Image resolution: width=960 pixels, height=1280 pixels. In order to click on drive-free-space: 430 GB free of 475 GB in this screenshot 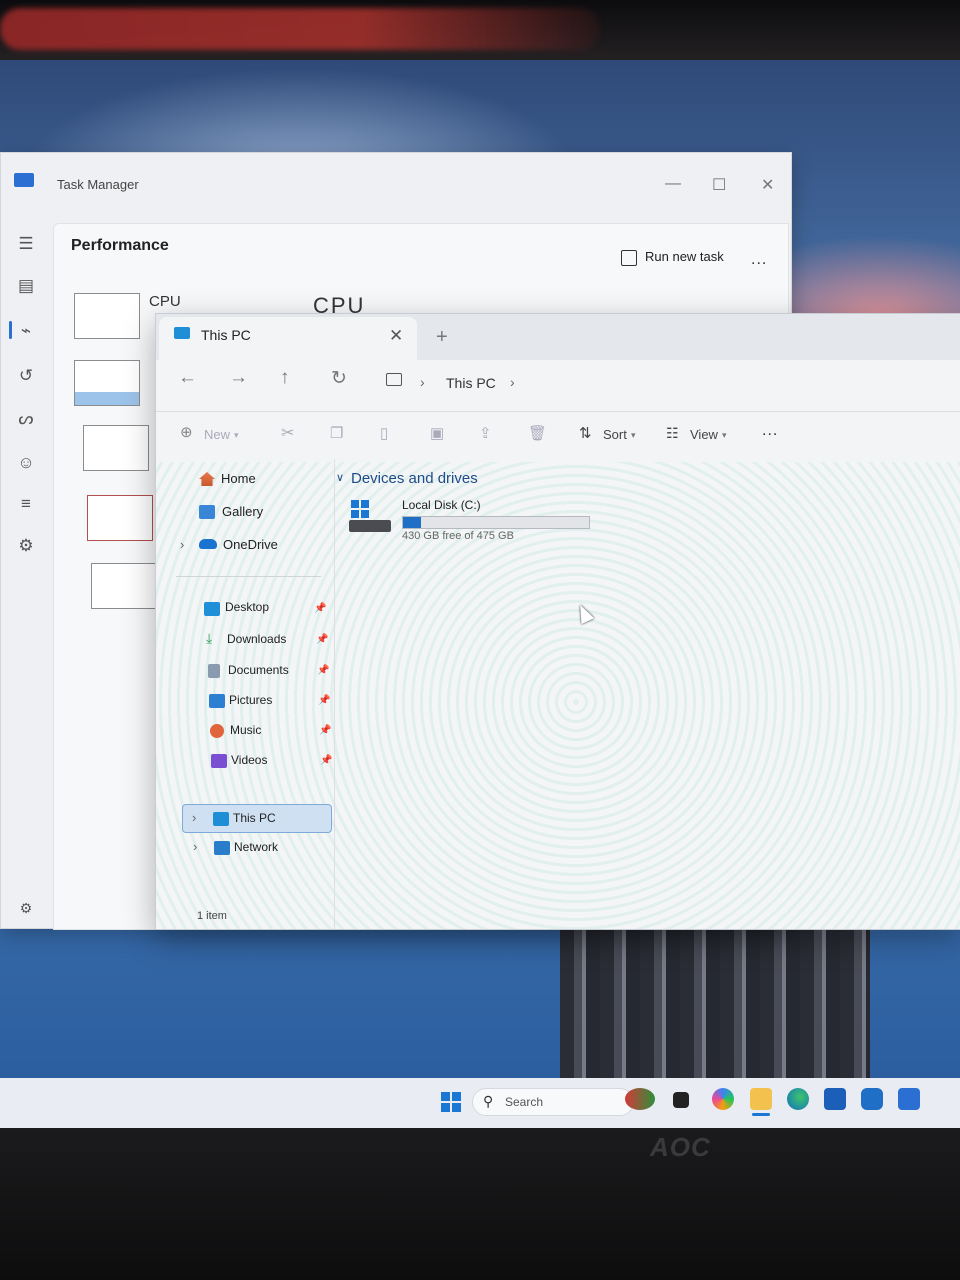, I will do `click(458, 536)`.